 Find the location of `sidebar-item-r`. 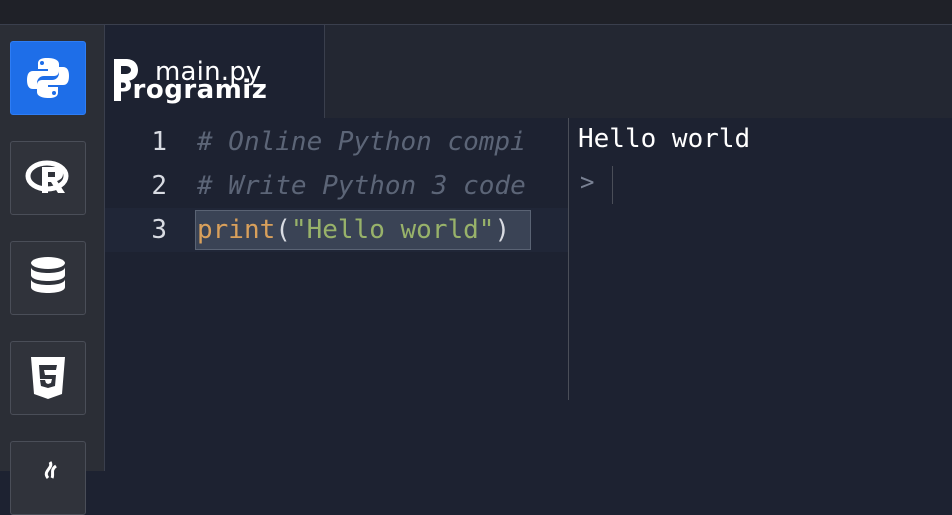

sidebar-item-r is located at coordinates (48, 178).